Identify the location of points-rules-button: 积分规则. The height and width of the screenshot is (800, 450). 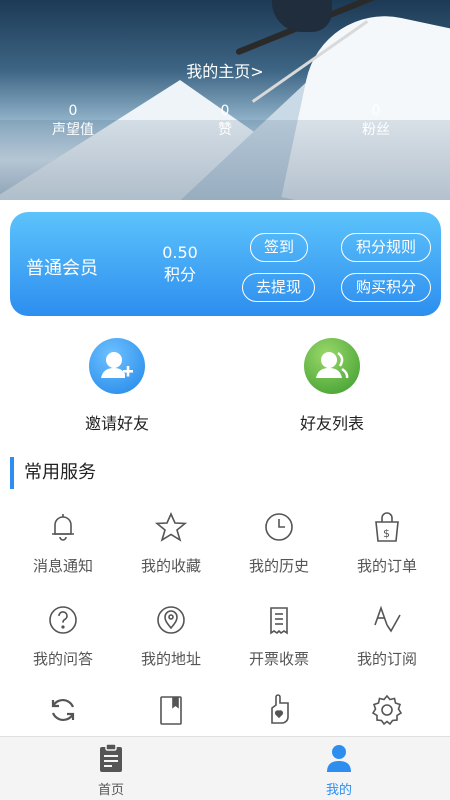
(386, 247).